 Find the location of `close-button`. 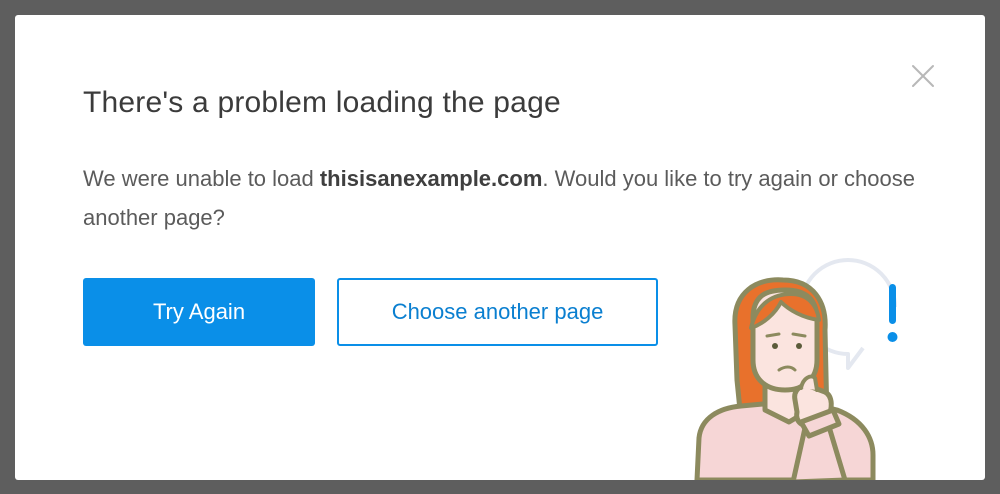

close-button is located at coordinates (923, 76).